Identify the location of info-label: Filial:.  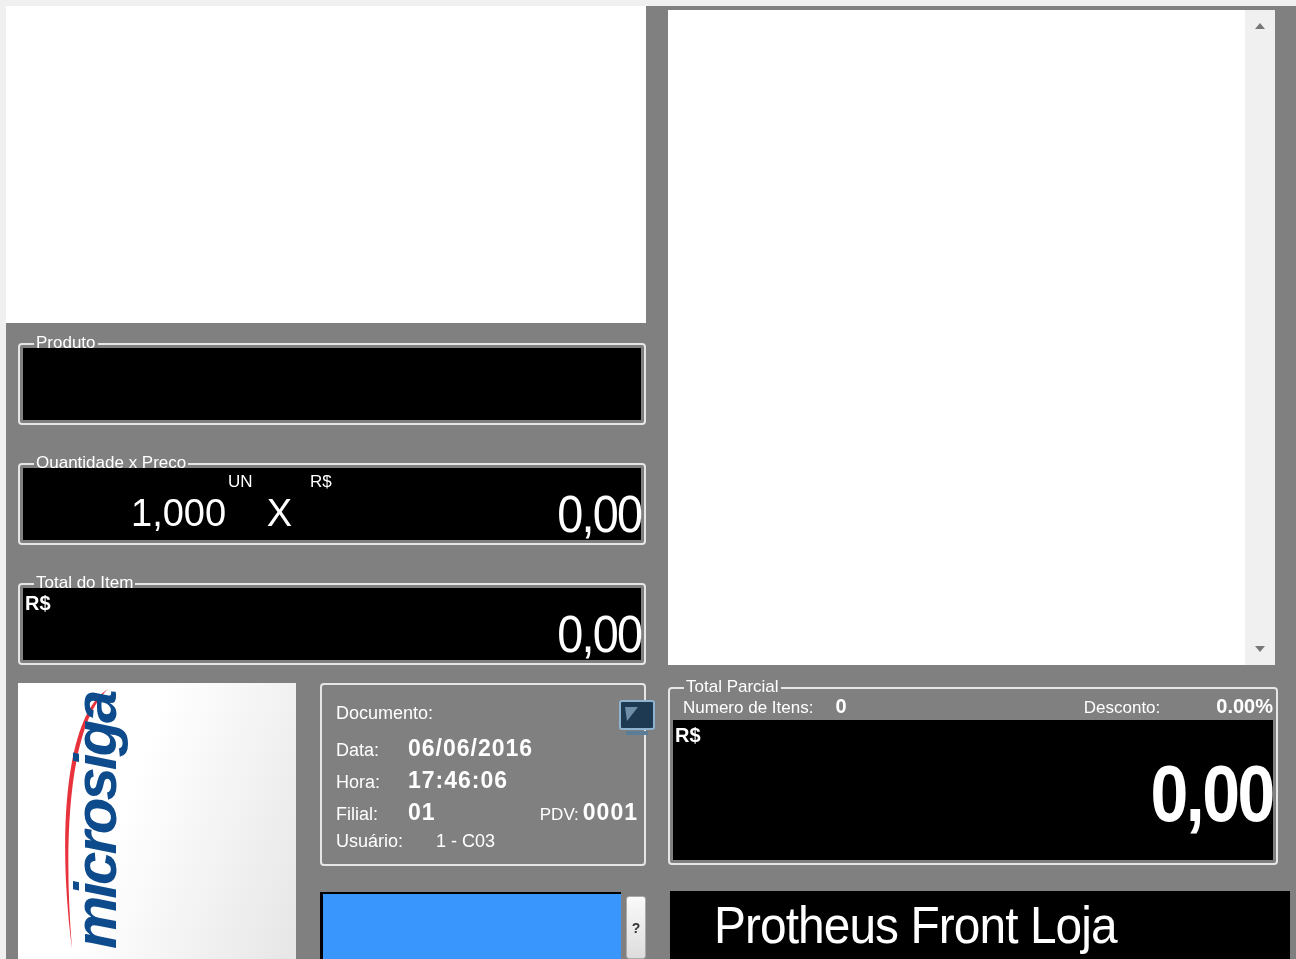
(357, 814).